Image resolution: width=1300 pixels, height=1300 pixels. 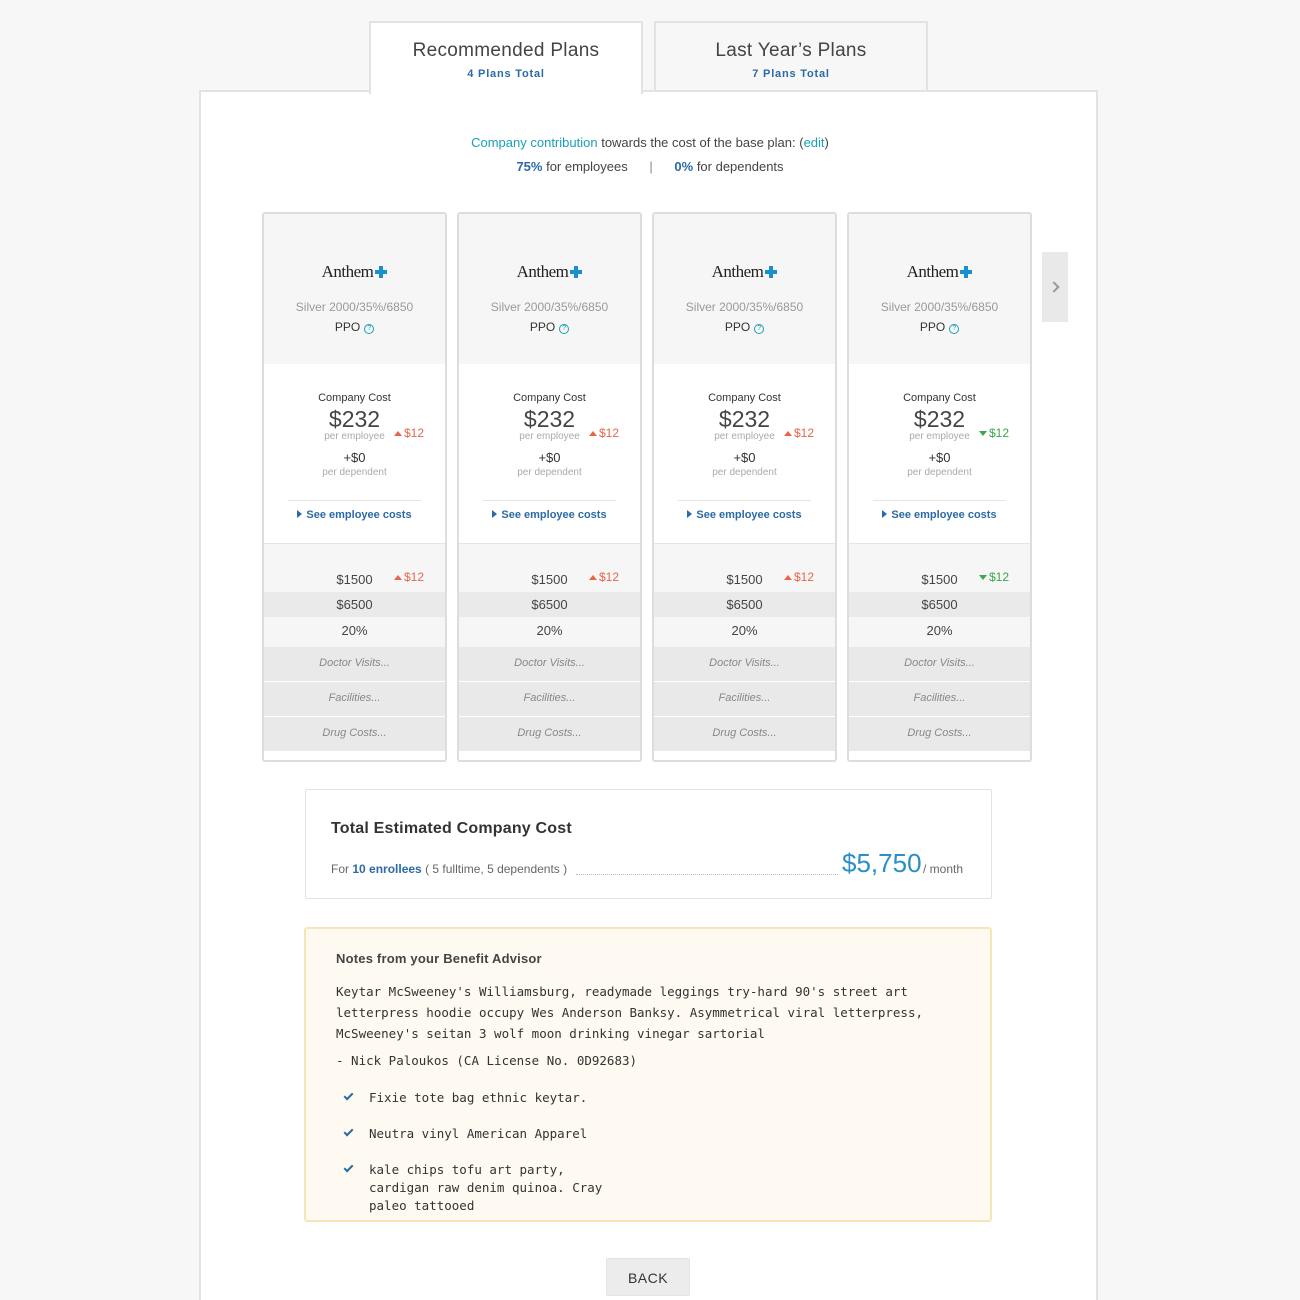 I want to click on tab-recommended-plans: Recommended Plans 4 Plans Total, so click(x=506, y=57).